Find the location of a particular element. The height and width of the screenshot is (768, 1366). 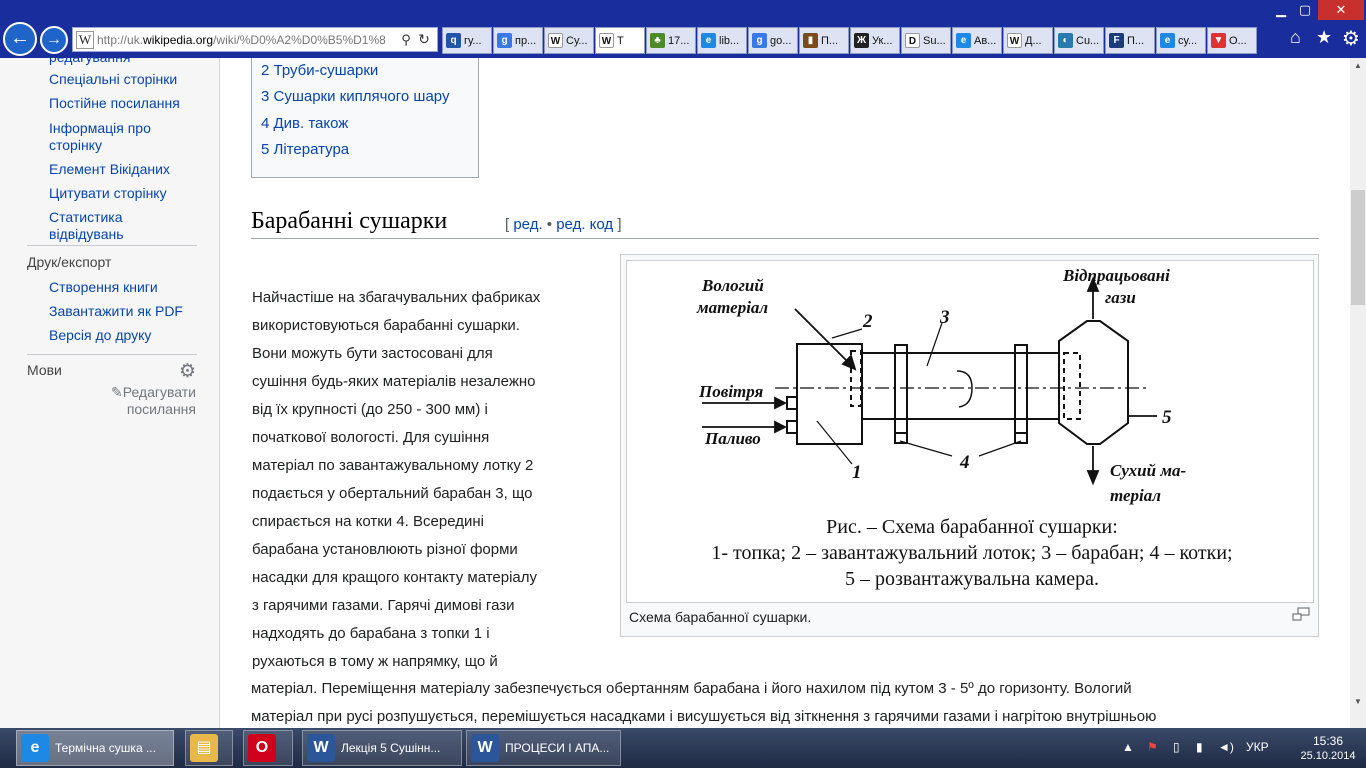

taskbar-button: O is located at coordinates (268, 748).